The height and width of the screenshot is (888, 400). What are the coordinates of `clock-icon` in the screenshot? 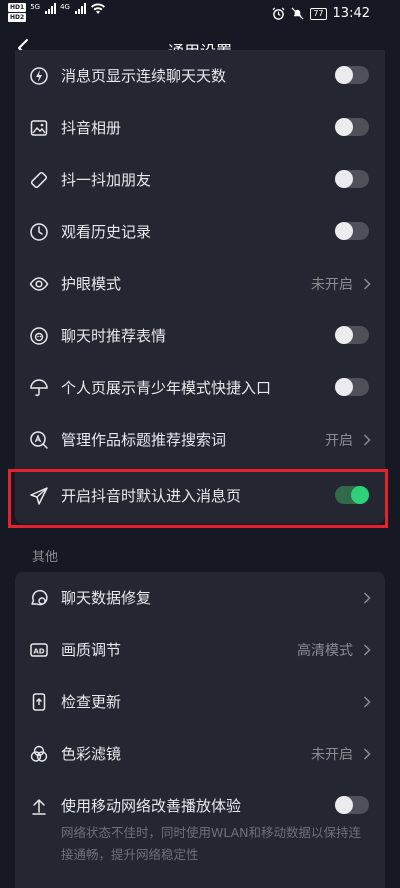 It's located at (39, 232).